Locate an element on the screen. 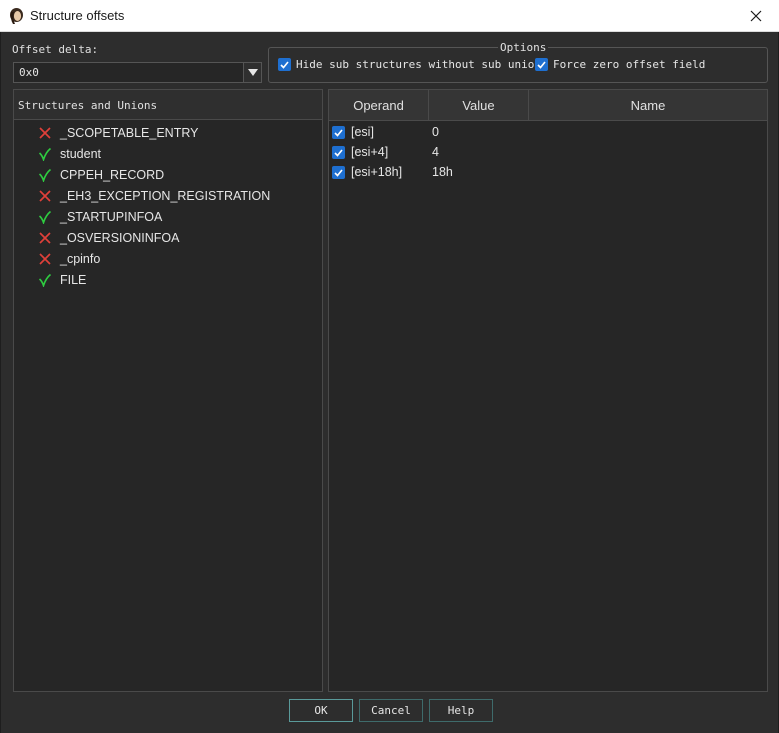 The height and width of the screenshot is (733, 779). close-icon is located at coordinates (756, 15).